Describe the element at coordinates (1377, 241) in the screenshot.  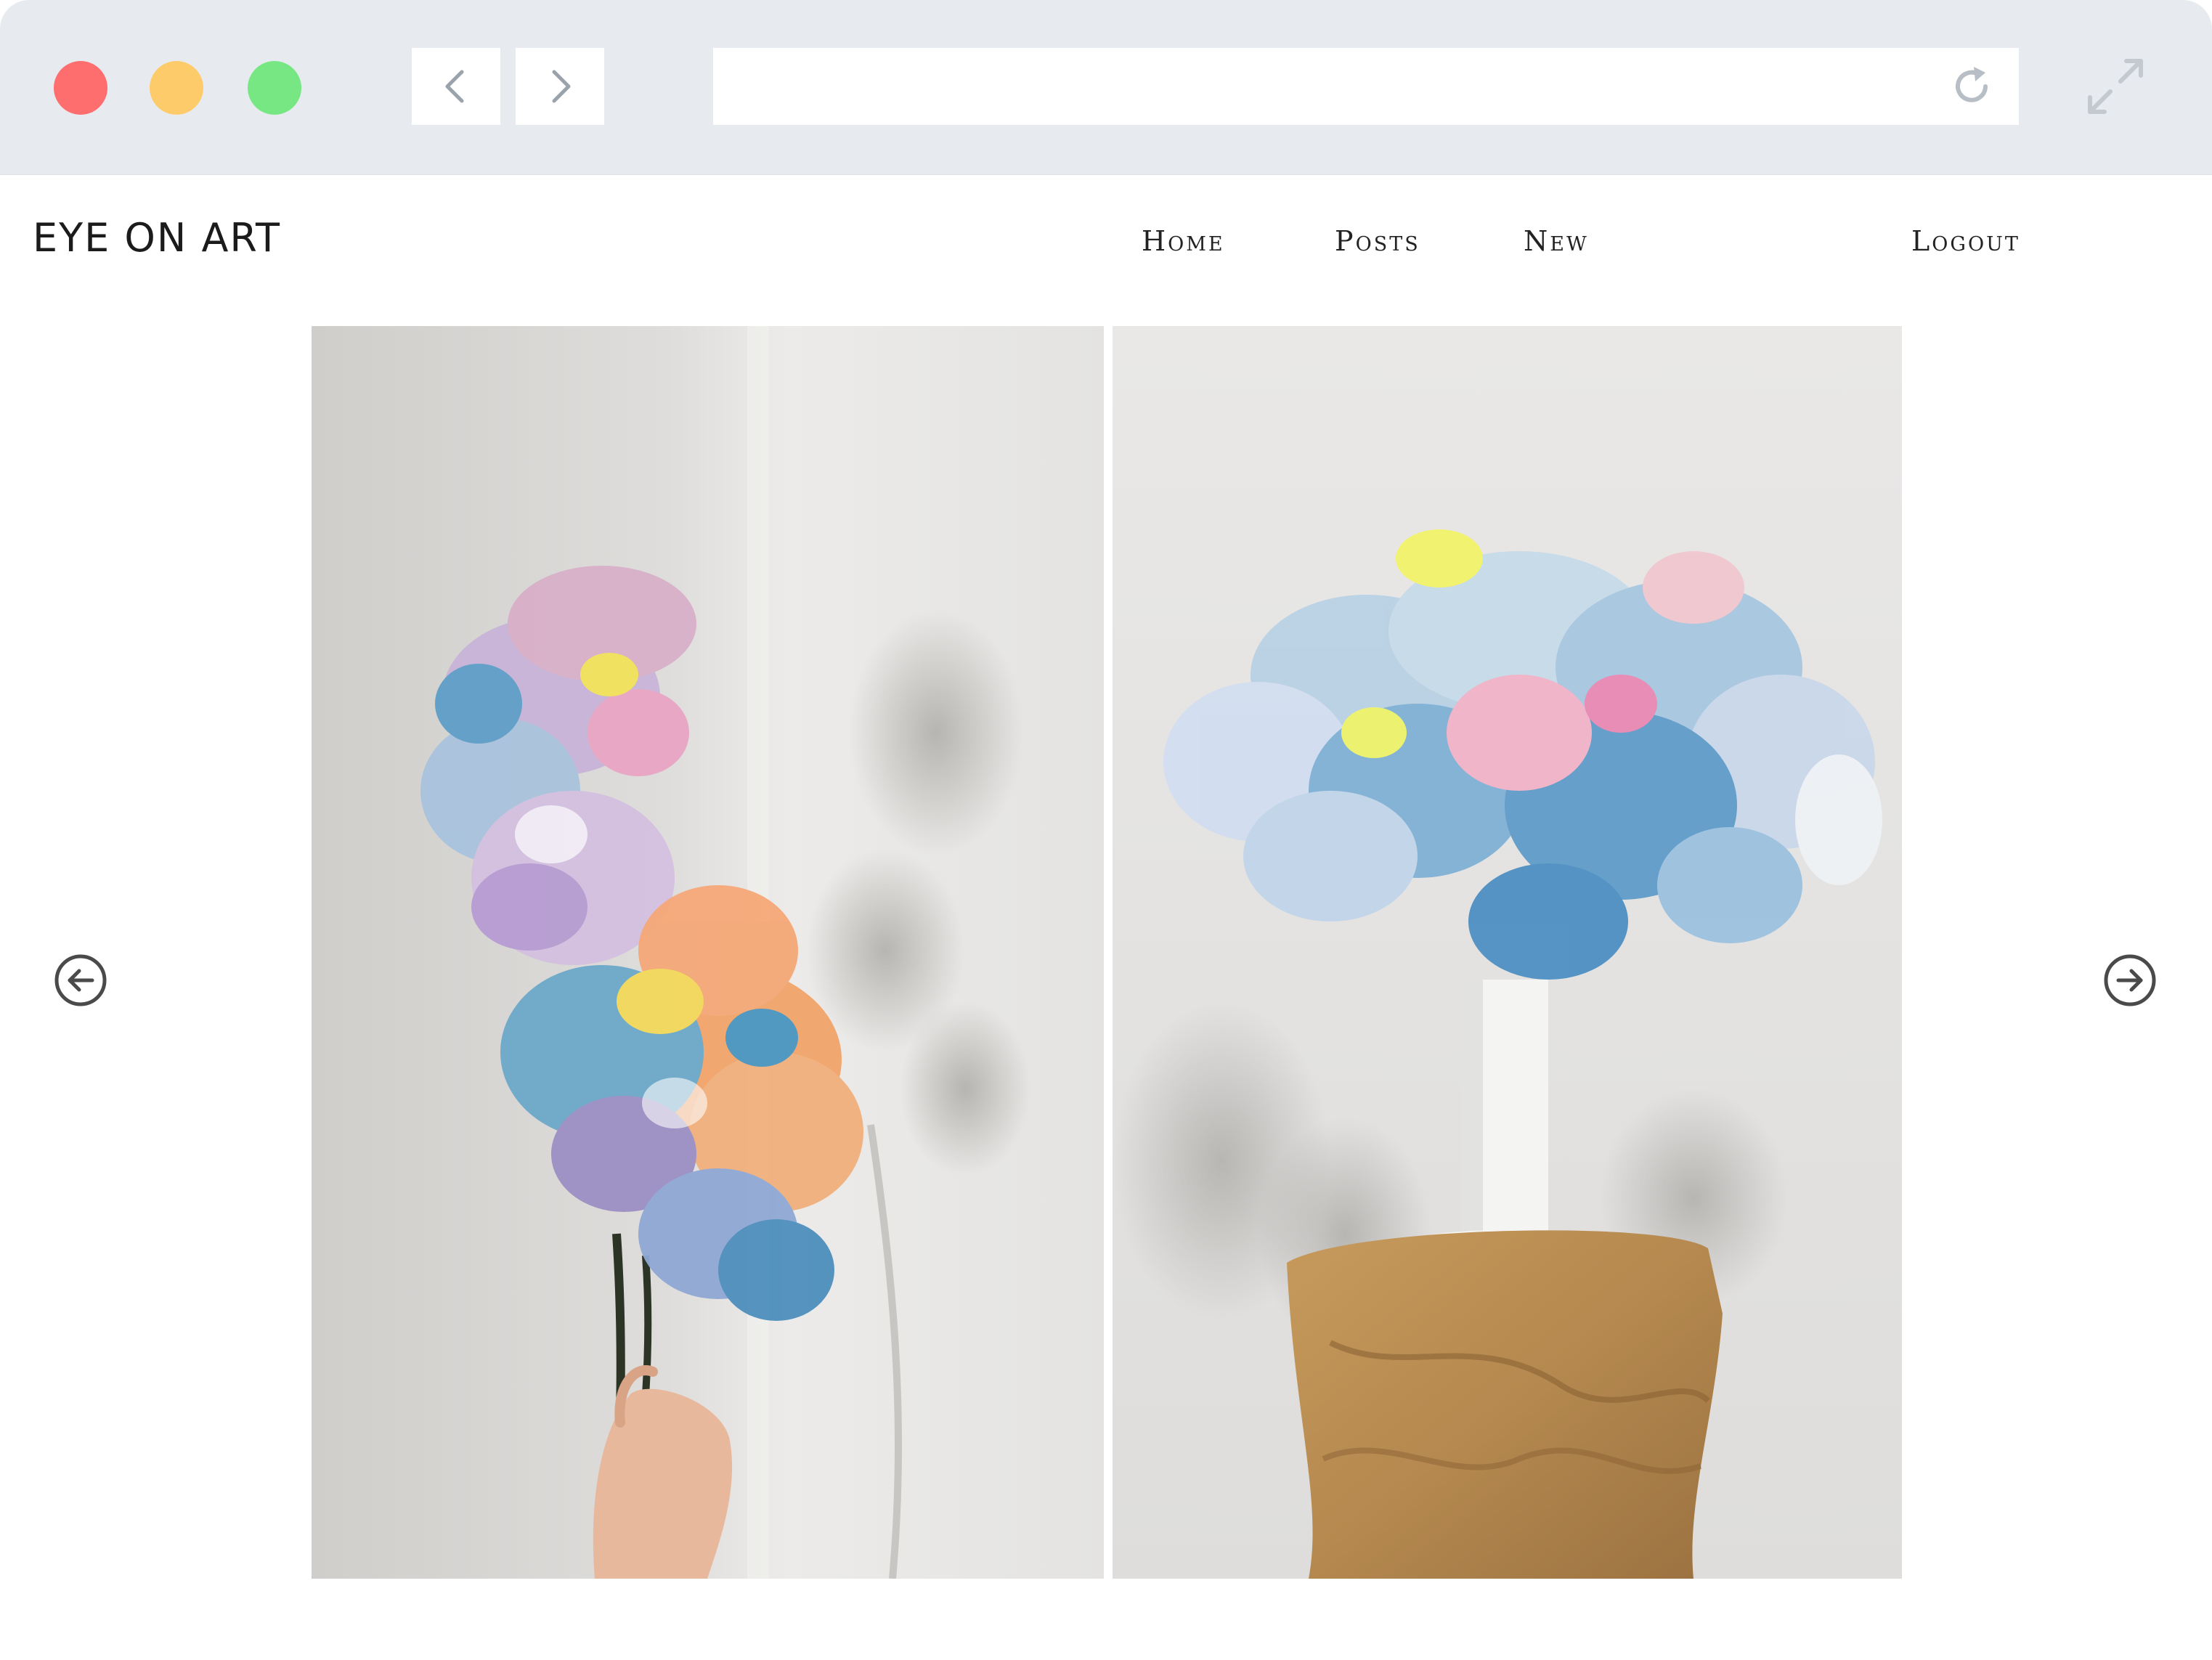
I see `nav-posts-link: Posts` at that location.